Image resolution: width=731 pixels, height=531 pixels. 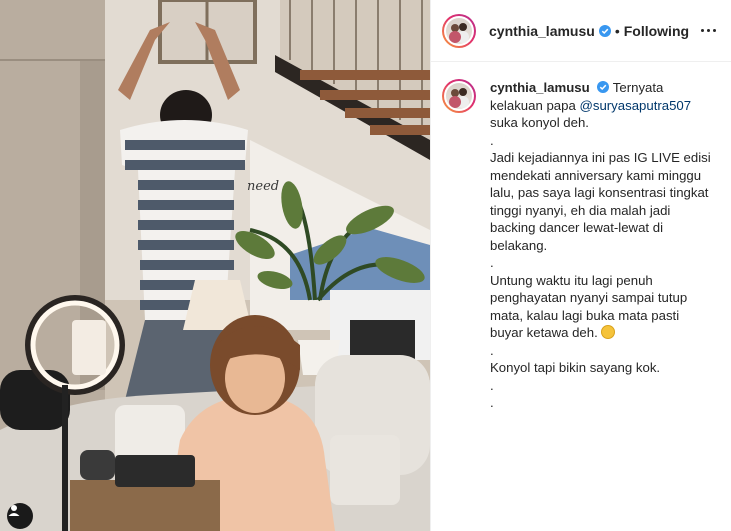 What do you see at coordinates (539, 122) in the screenshot?
I see `caption-lead-rest: suka konyol deh.` at bounding box center [539, 122].